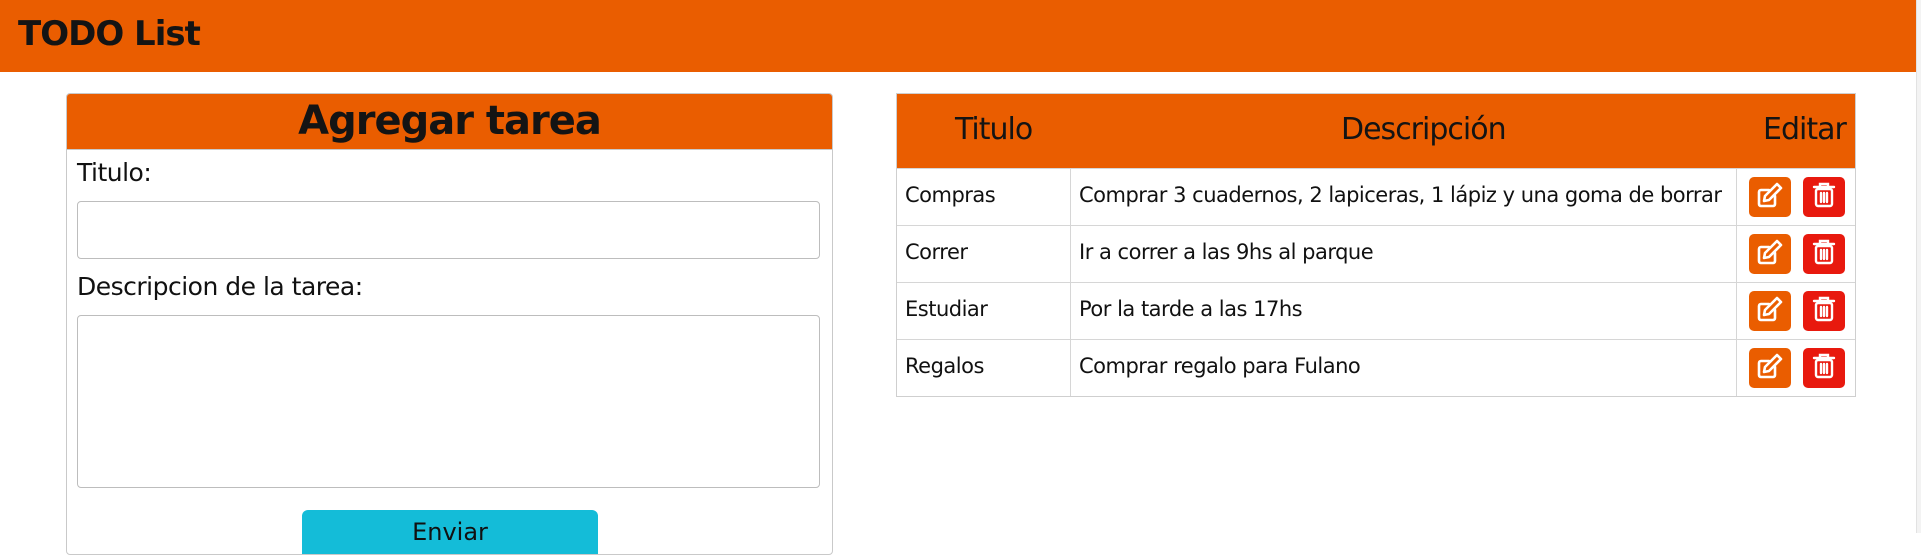 The width and height of the screenshot is (1921, 555). I want to click on task-title: Correr, so click(936, 252).